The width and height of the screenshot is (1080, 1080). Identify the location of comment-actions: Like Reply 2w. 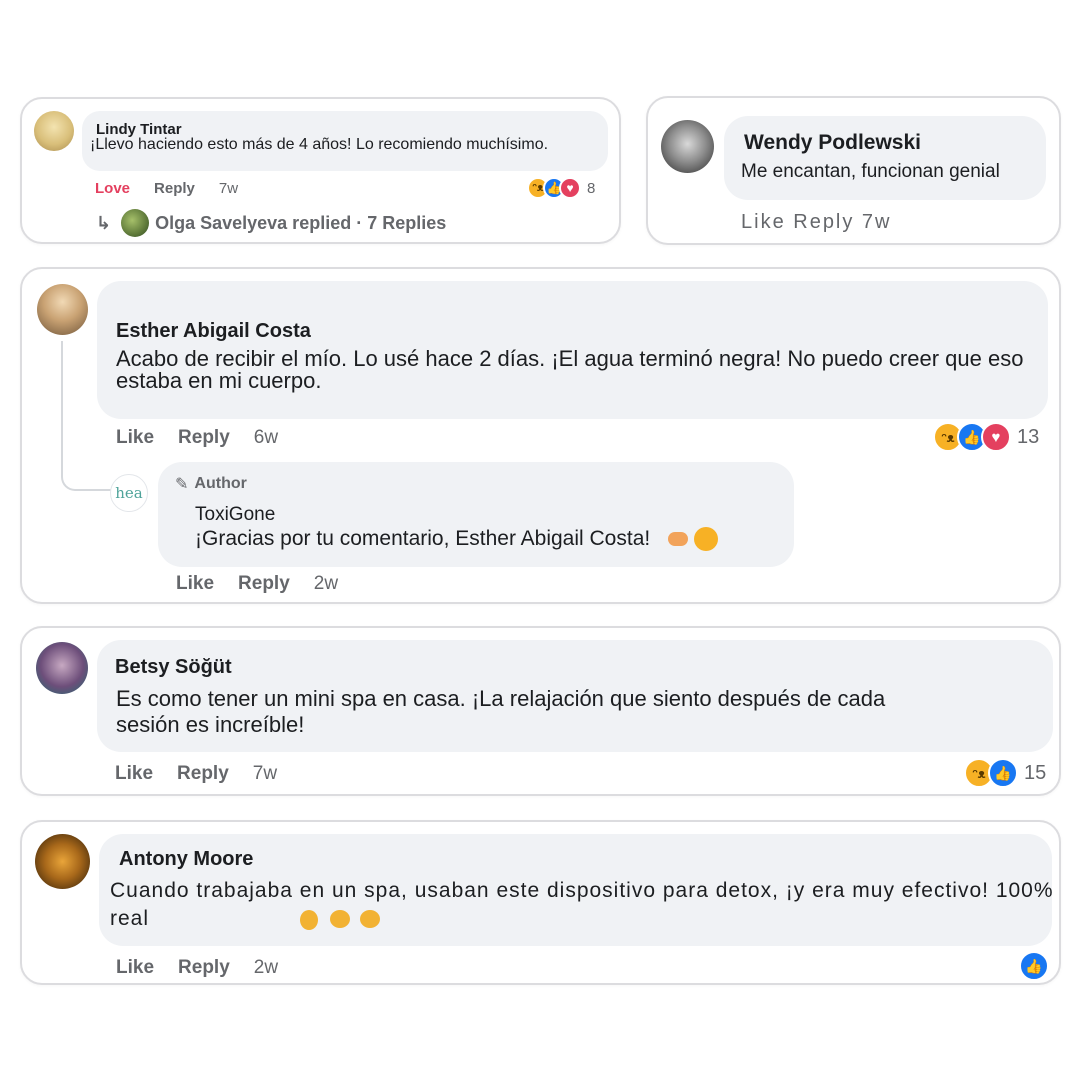
(209, 968).